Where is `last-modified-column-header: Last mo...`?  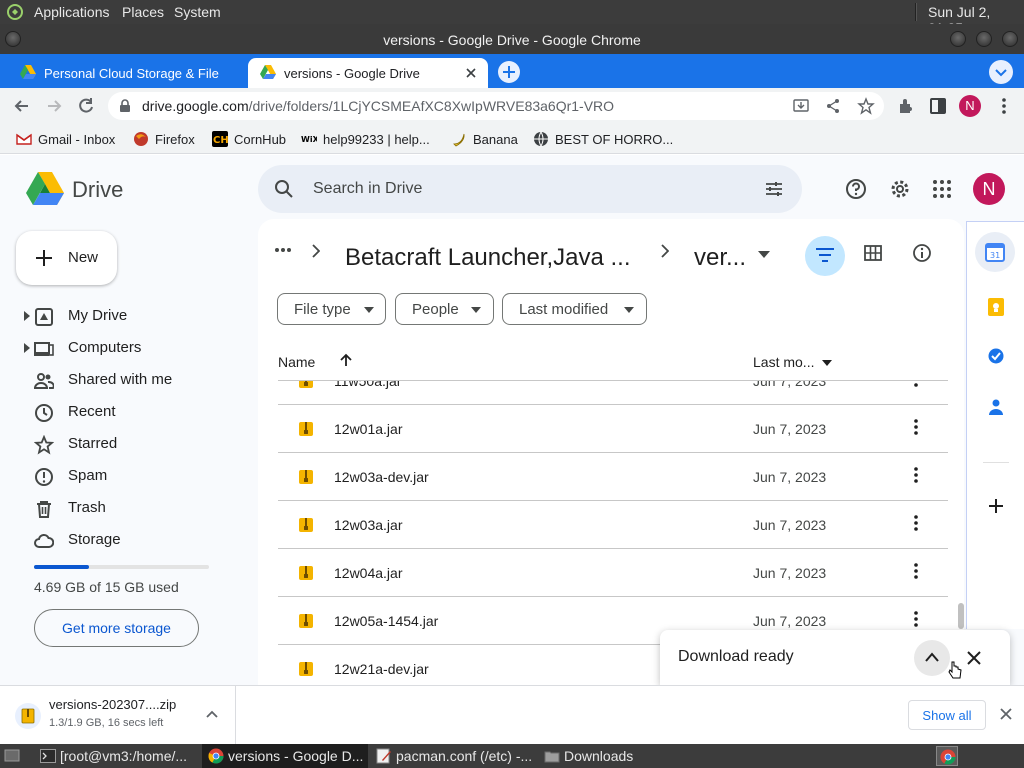
last-modified-column-header: Last mo... is located at coordinates (783, 362).